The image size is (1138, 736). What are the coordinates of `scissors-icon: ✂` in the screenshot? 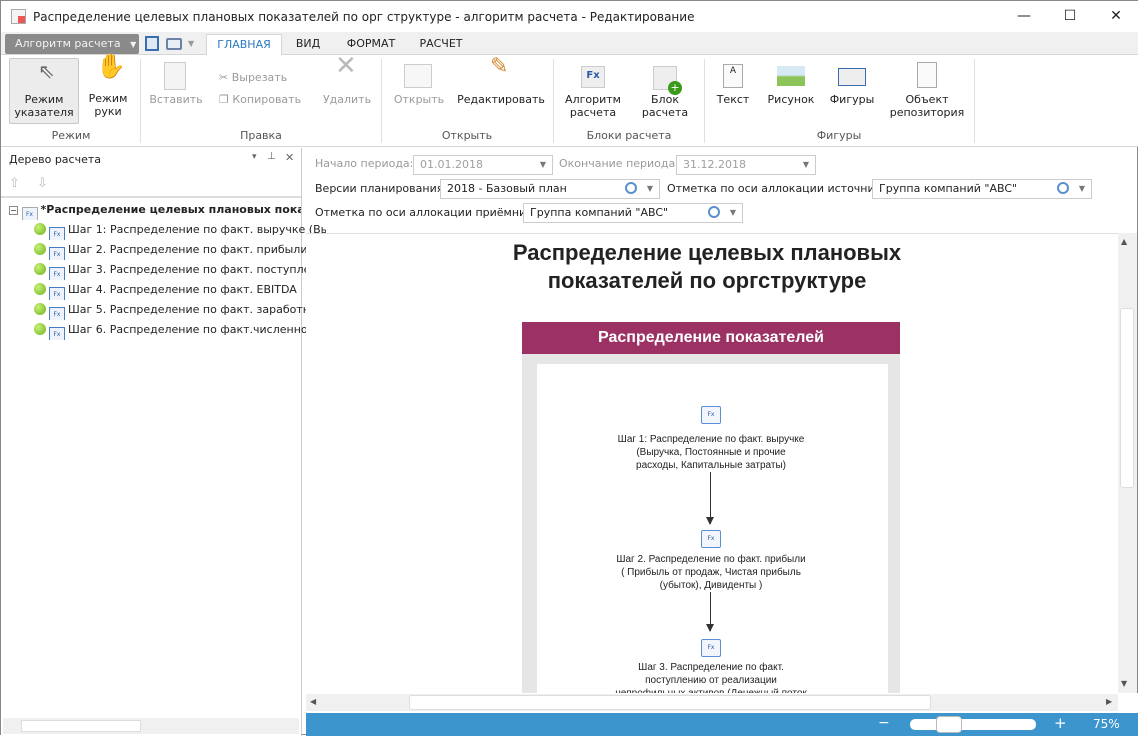 It's located at (225, 77).